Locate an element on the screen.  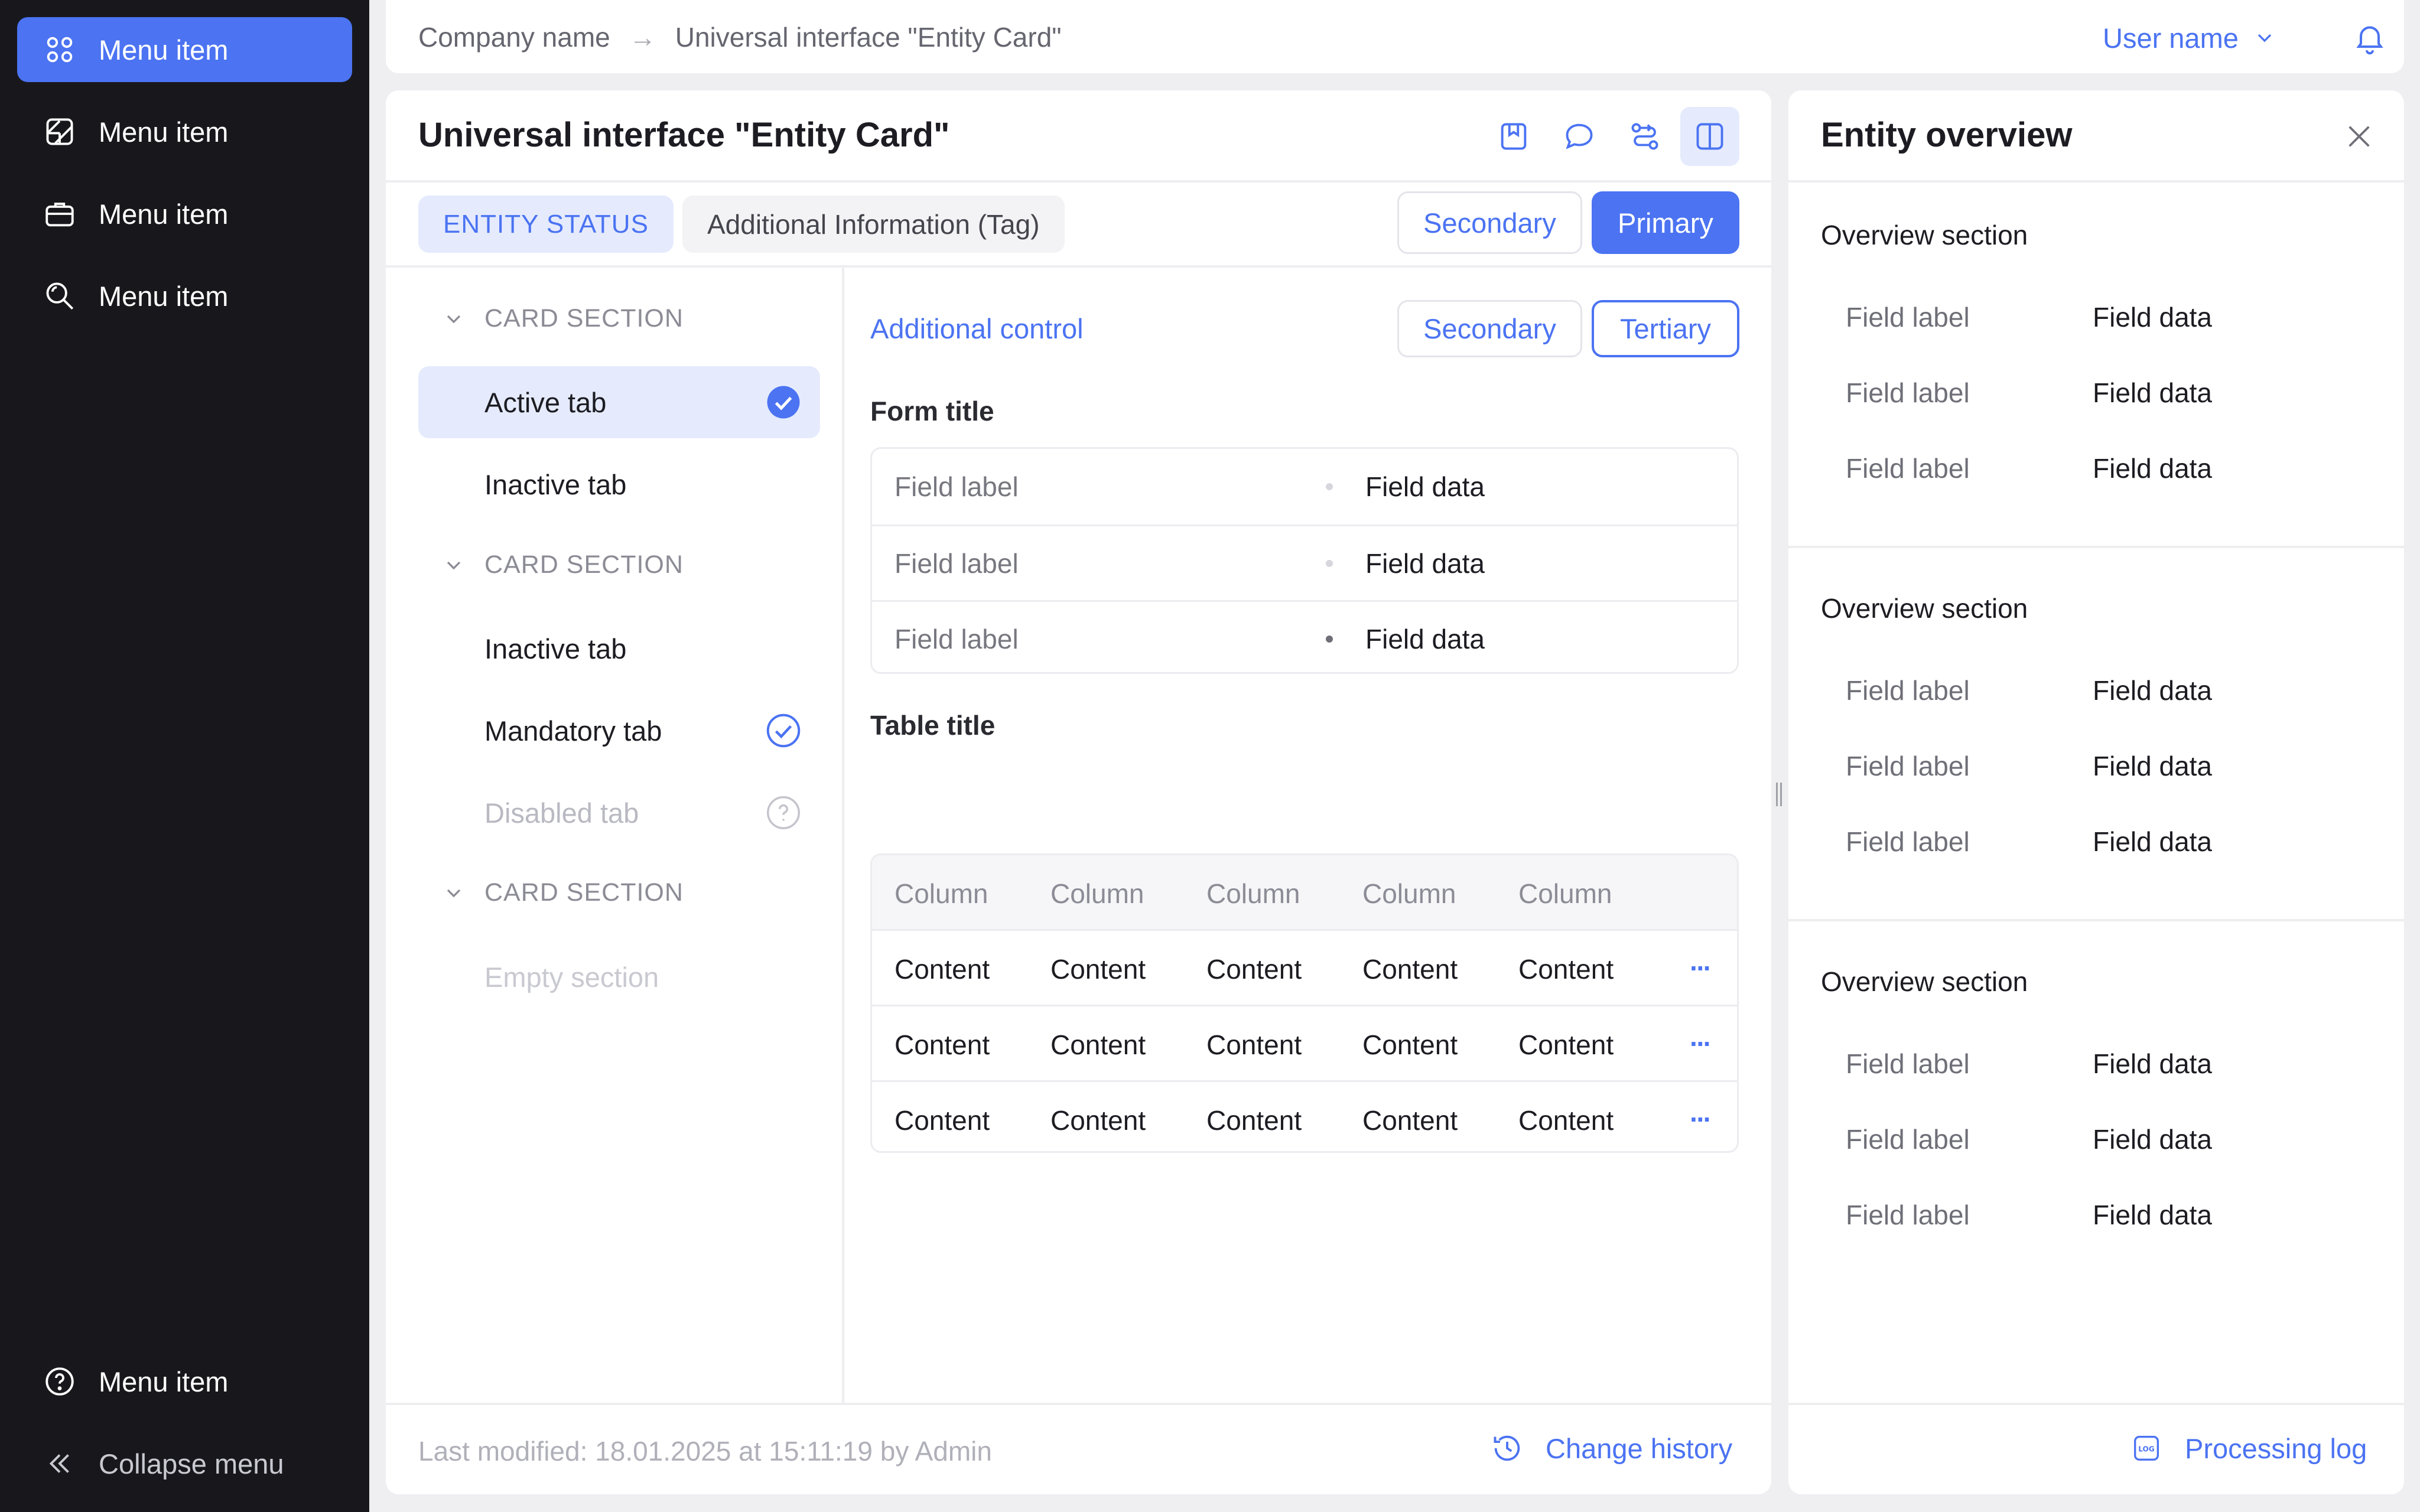
route-tool-button is located at coordinates (1644, 136).